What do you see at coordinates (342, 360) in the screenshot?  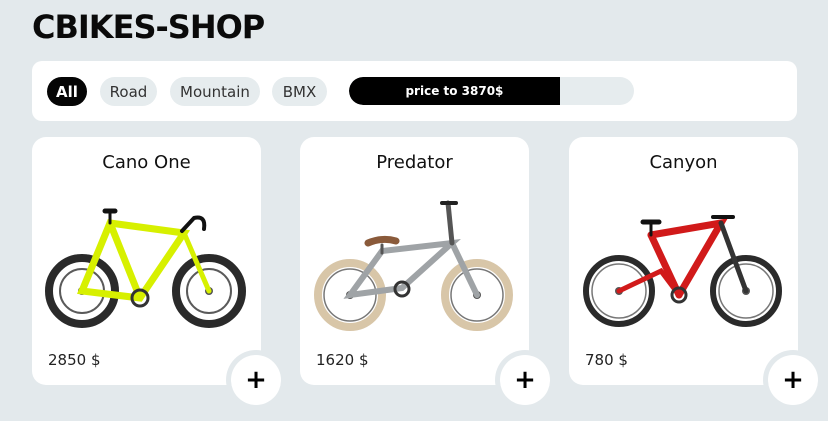 I see `product-price: 1620 $` at bounding box center [342, 360].